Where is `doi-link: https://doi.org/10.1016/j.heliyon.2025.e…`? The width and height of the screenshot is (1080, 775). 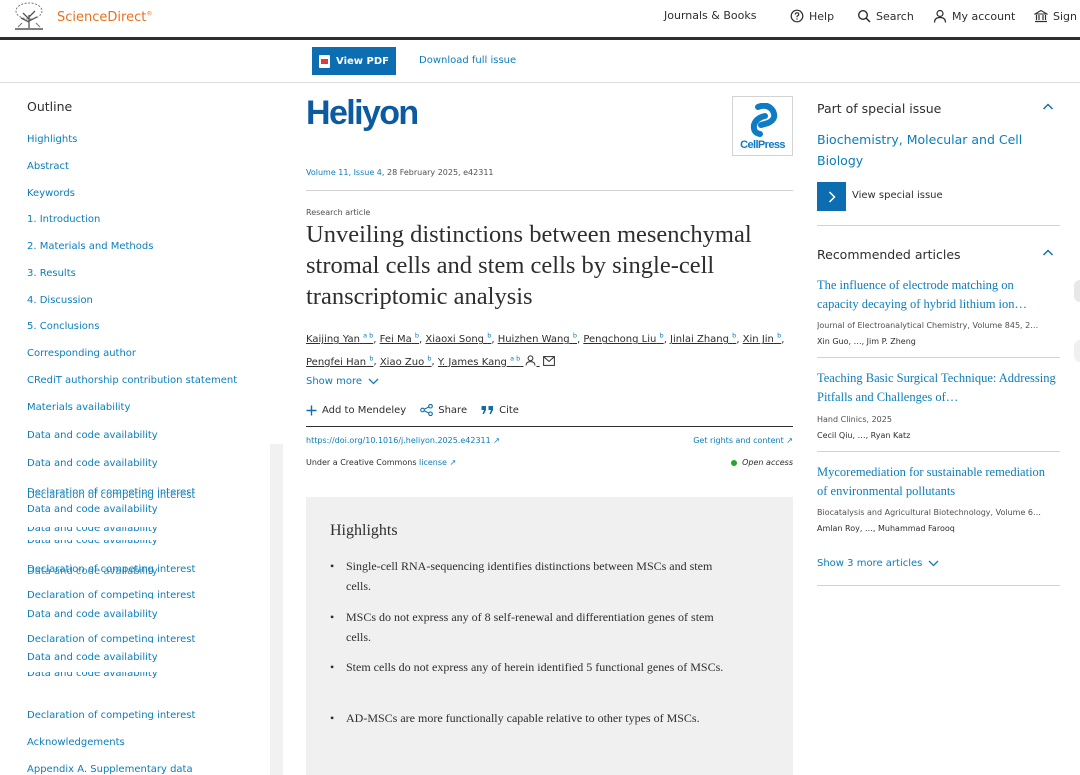 doi-link: https://doi.org/10.1016/j.heliyon.2025.e… is located at coordinates (403, 440).